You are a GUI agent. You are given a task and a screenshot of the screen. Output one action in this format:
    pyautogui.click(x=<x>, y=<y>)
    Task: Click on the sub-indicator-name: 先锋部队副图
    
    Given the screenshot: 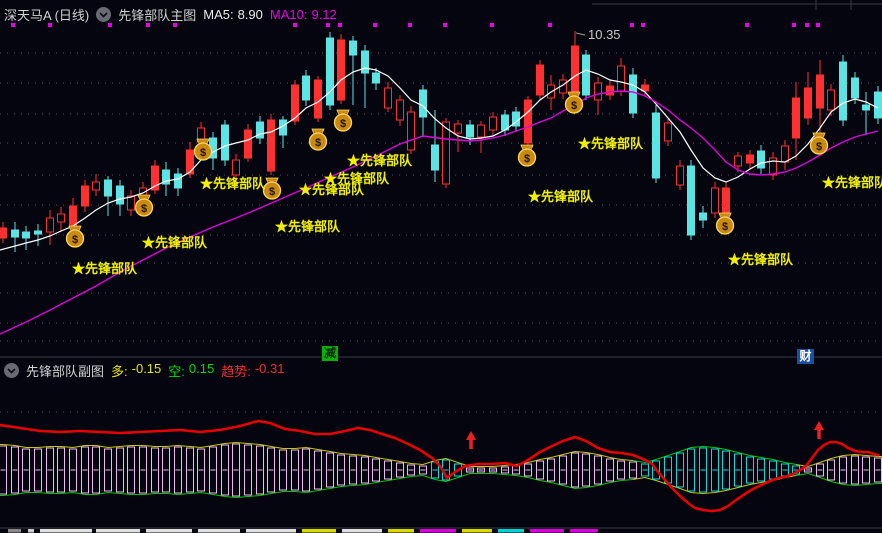 What is the action you would take?
    pyautogui.click(x=65, y=371)
    